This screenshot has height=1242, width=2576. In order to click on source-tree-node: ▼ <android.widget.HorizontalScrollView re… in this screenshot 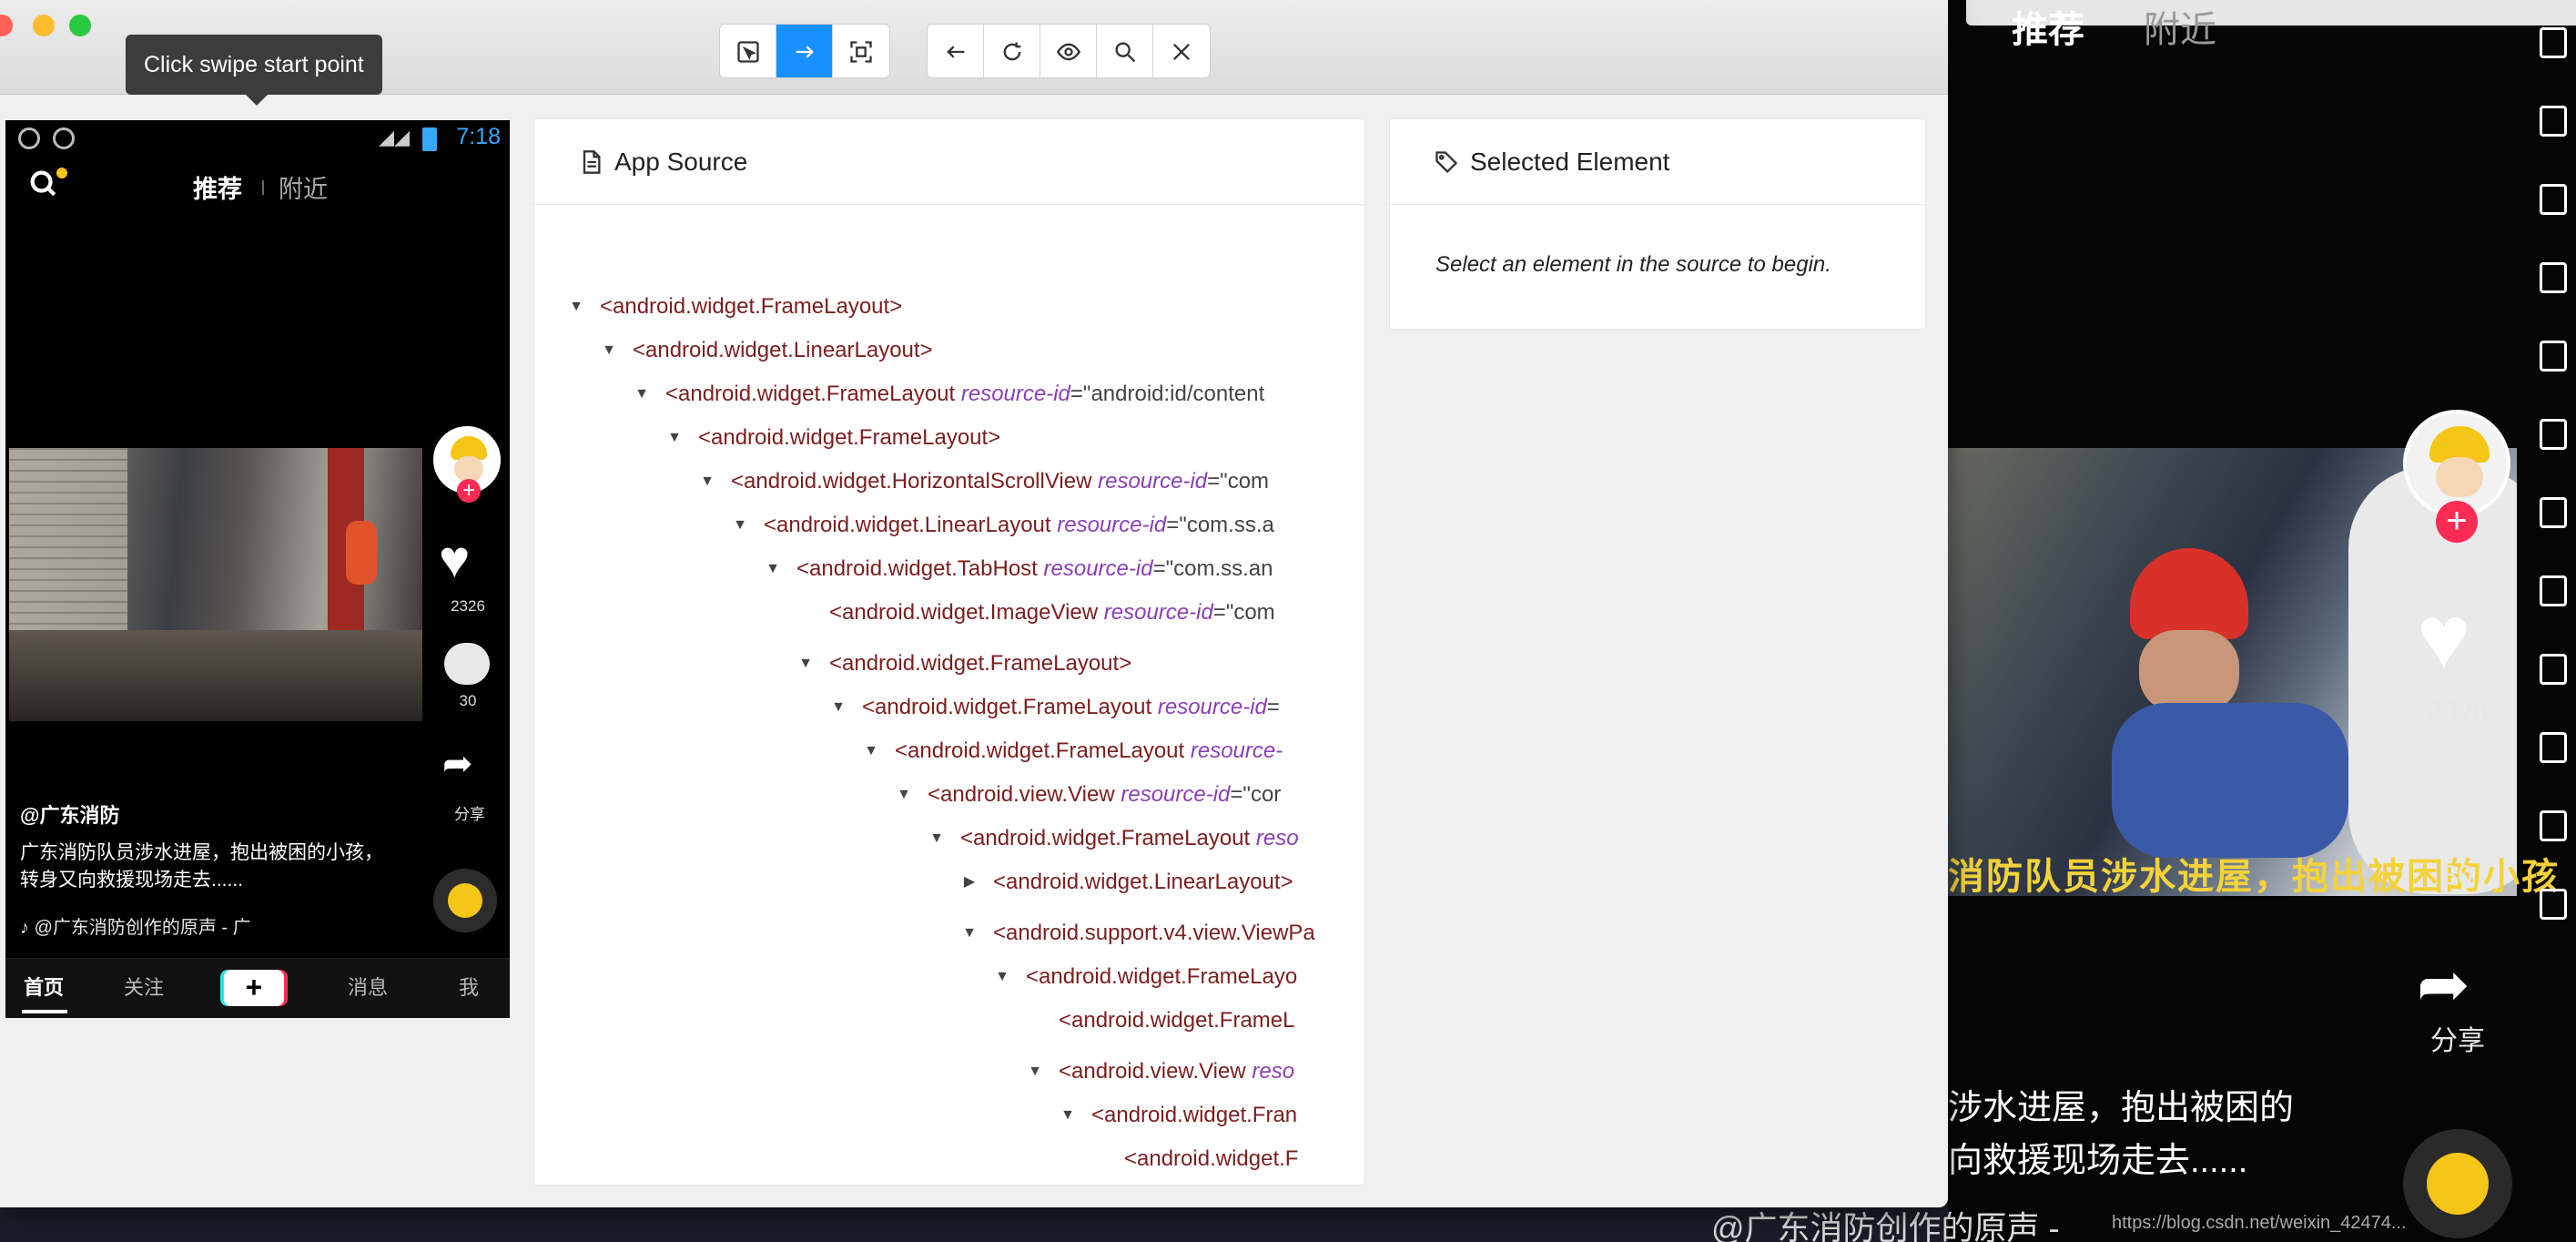, I will do `click(1016, 481)`.